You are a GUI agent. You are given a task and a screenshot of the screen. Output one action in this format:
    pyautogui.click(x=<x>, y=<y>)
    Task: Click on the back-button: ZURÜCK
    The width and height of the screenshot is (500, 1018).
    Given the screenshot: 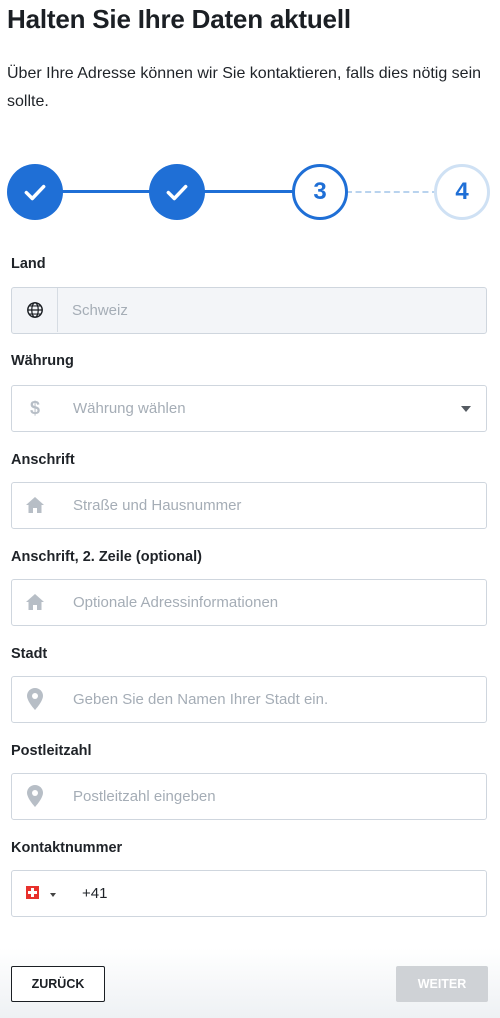 What is the action you would take?
    pyautogui.click(x=58, y=984)
    